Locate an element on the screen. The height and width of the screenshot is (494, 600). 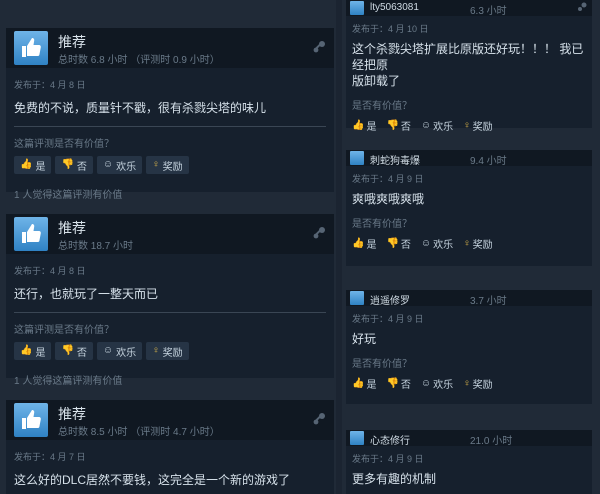
review-text: 更多有趣的机制 is located at coordinates (394, 479).